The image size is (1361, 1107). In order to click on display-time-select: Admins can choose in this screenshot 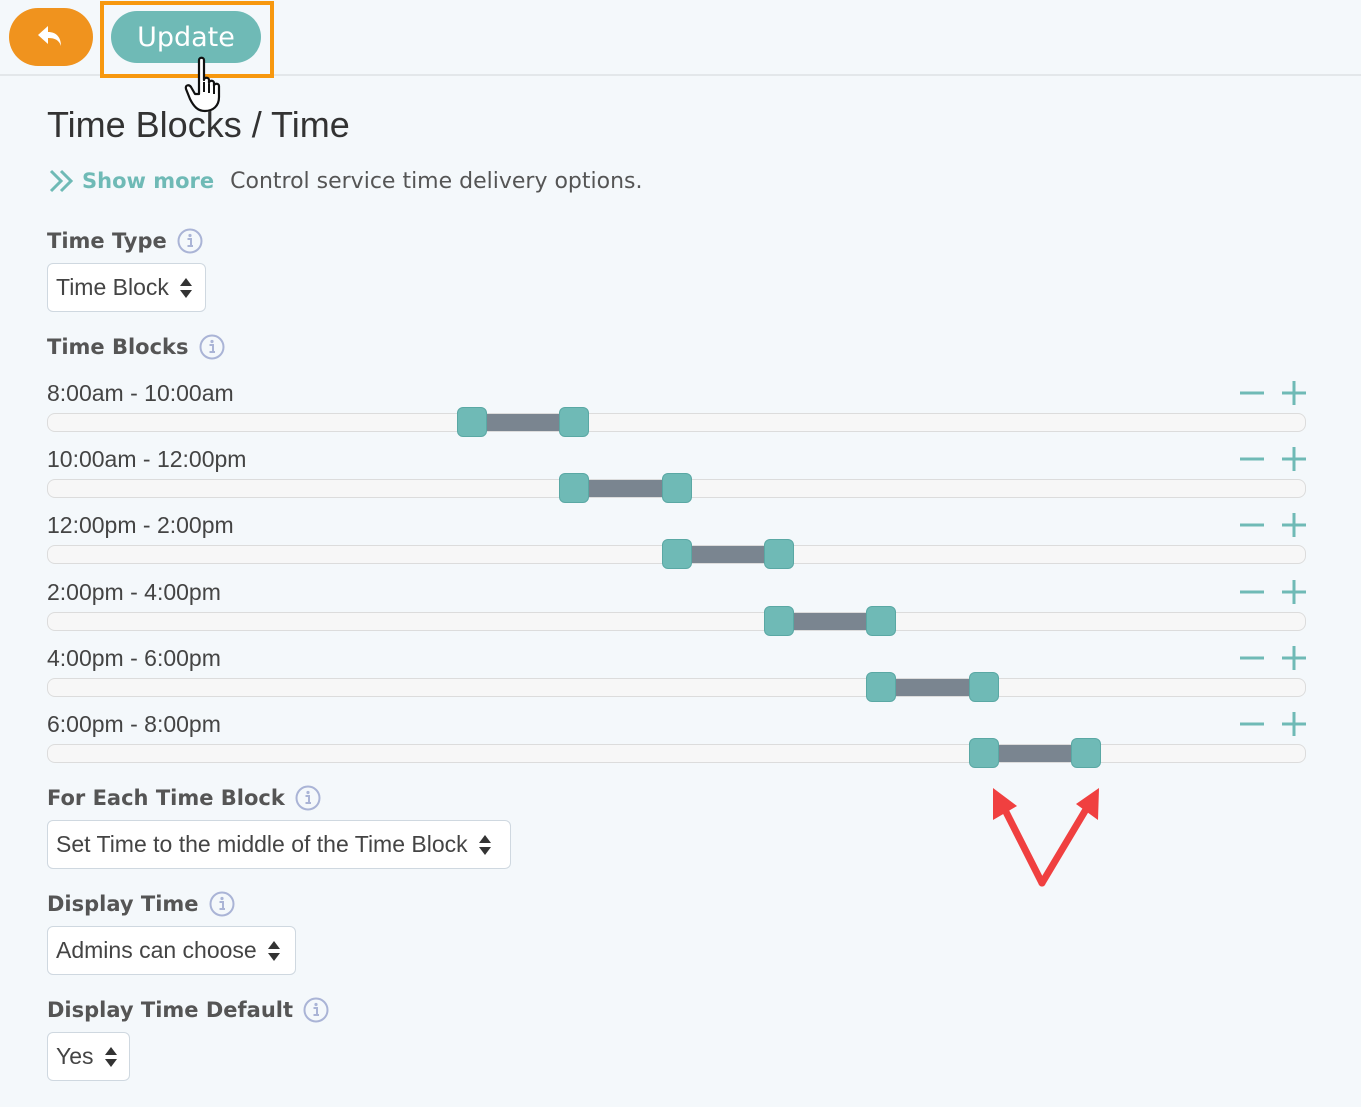, I will do `click(171, 950)`.